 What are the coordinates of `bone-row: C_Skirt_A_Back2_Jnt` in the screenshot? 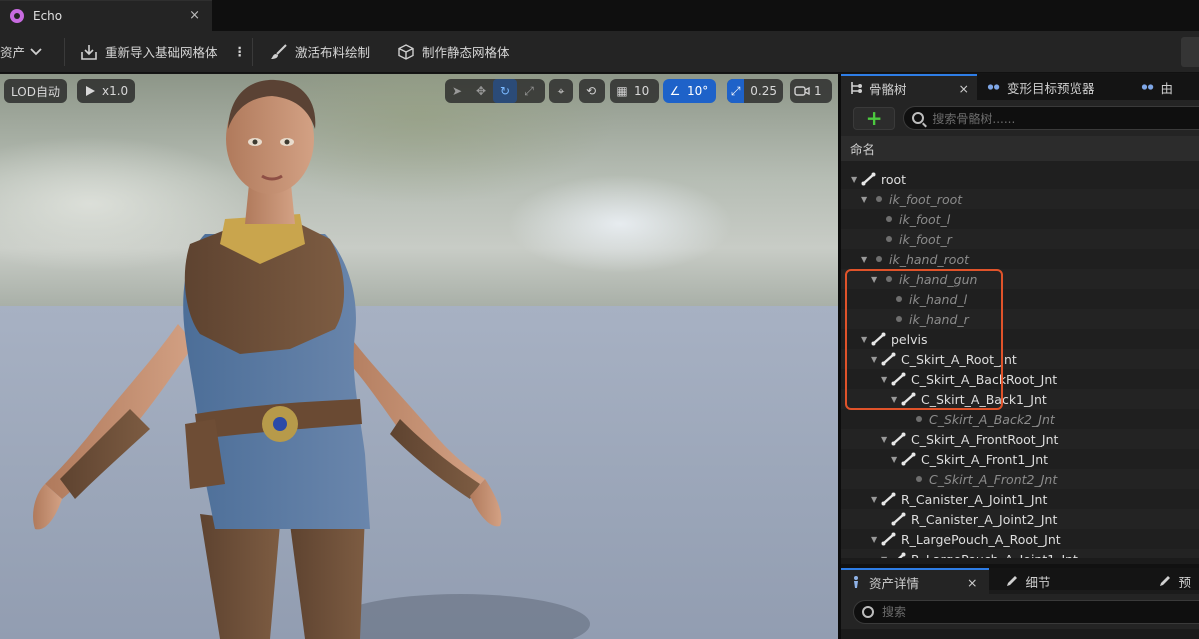 It's located at (1020, 419).